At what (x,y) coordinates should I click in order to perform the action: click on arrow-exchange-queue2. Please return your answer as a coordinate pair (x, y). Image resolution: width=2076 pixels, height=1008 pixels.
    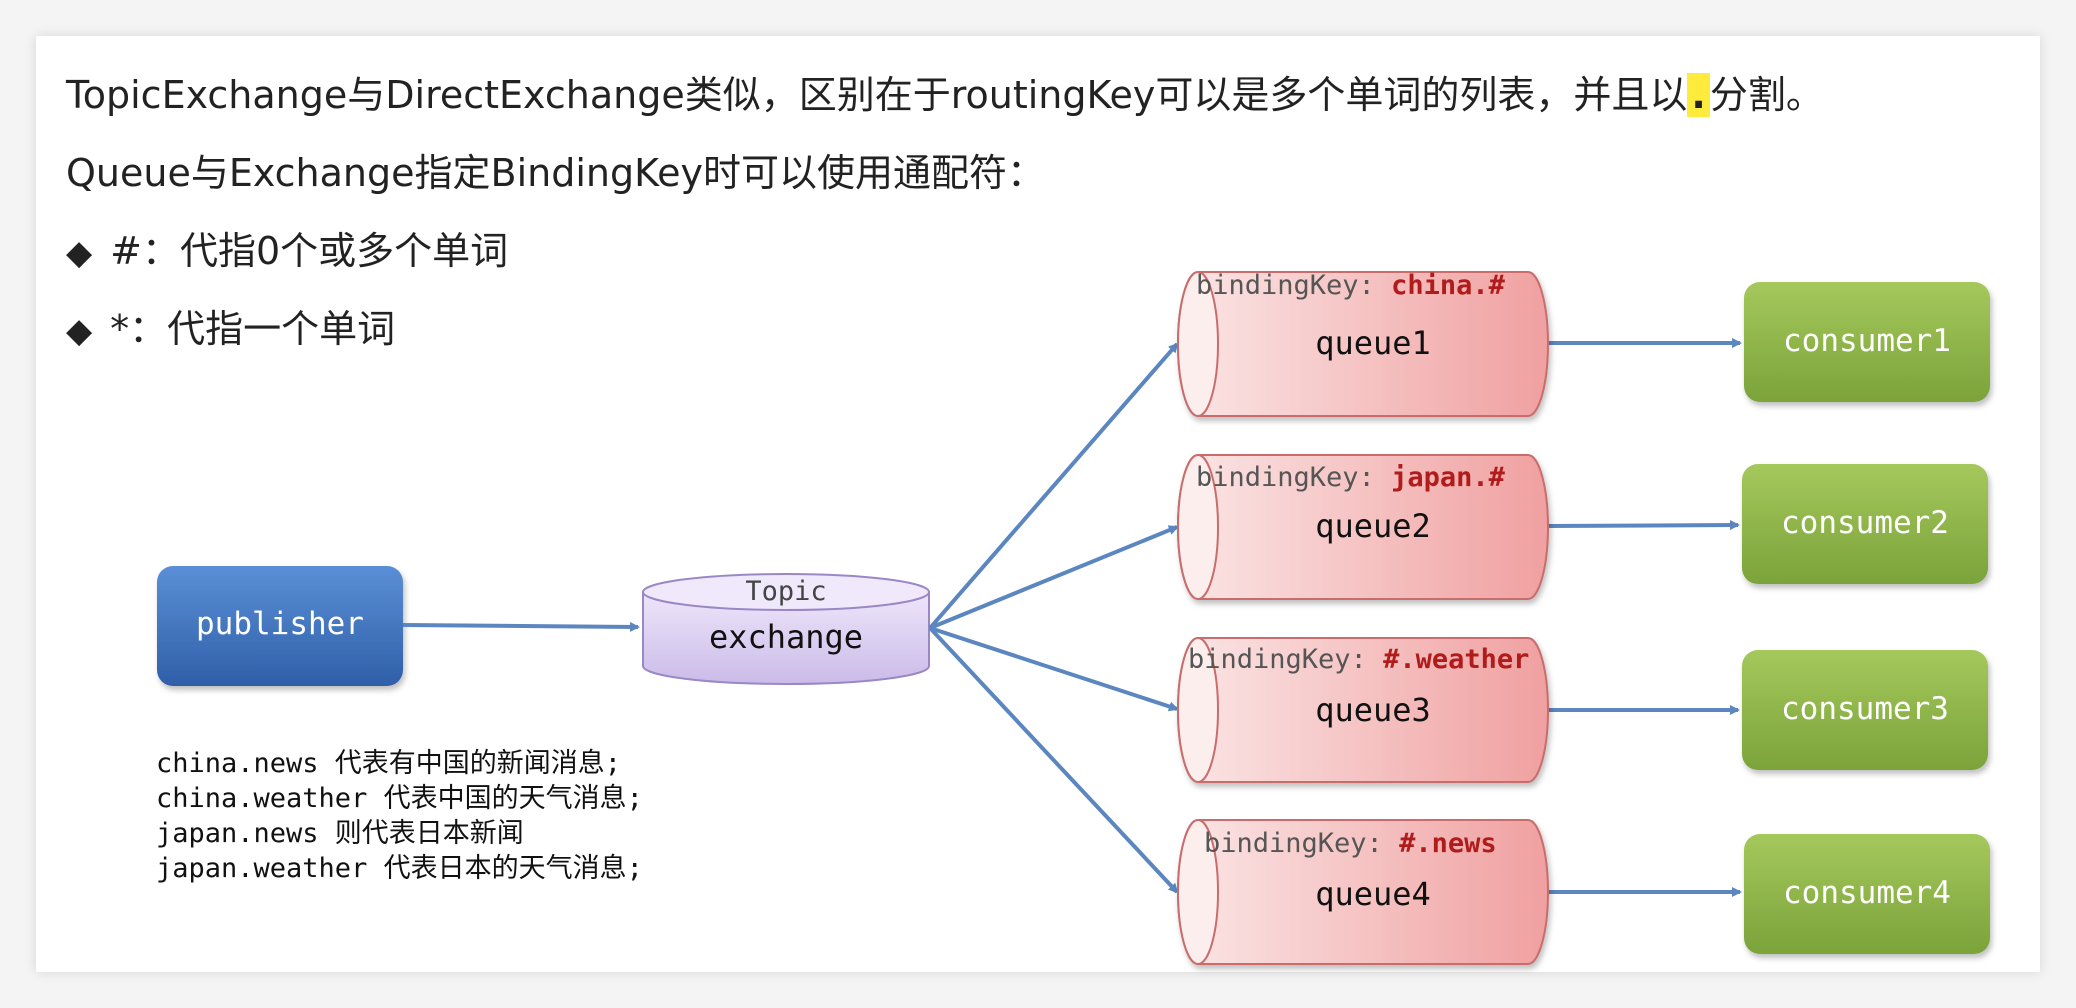
    Looking at the image, I should click on (1054, 577).